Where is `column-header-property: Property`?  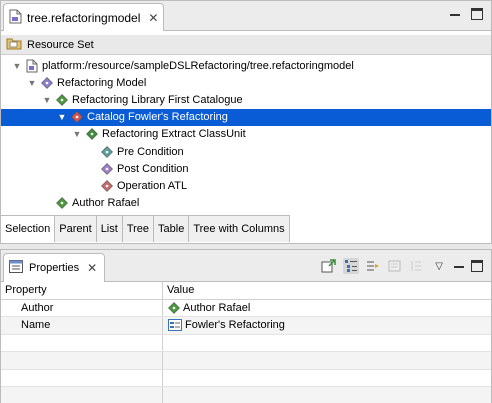 column-header-property: Property is located at coordinates (82, 290).